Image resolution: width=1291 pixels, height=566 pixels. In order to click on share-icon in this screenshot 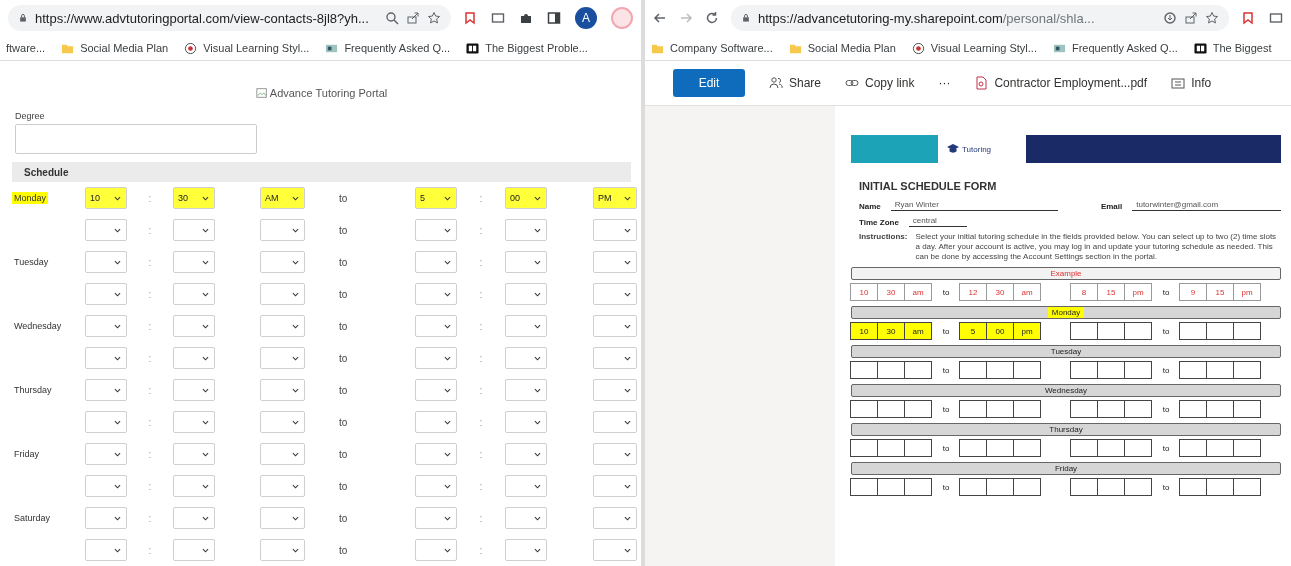, I will do `click(413, 18)`.